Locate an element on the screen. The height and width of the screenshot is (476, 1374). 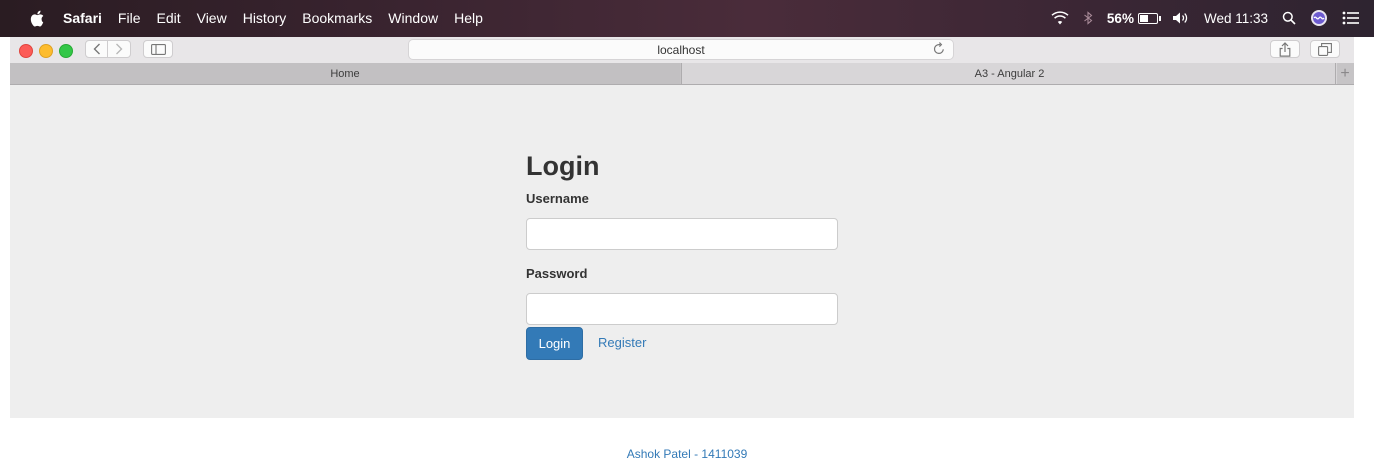
address-bar: localhost is located at coordinates (681, 49).